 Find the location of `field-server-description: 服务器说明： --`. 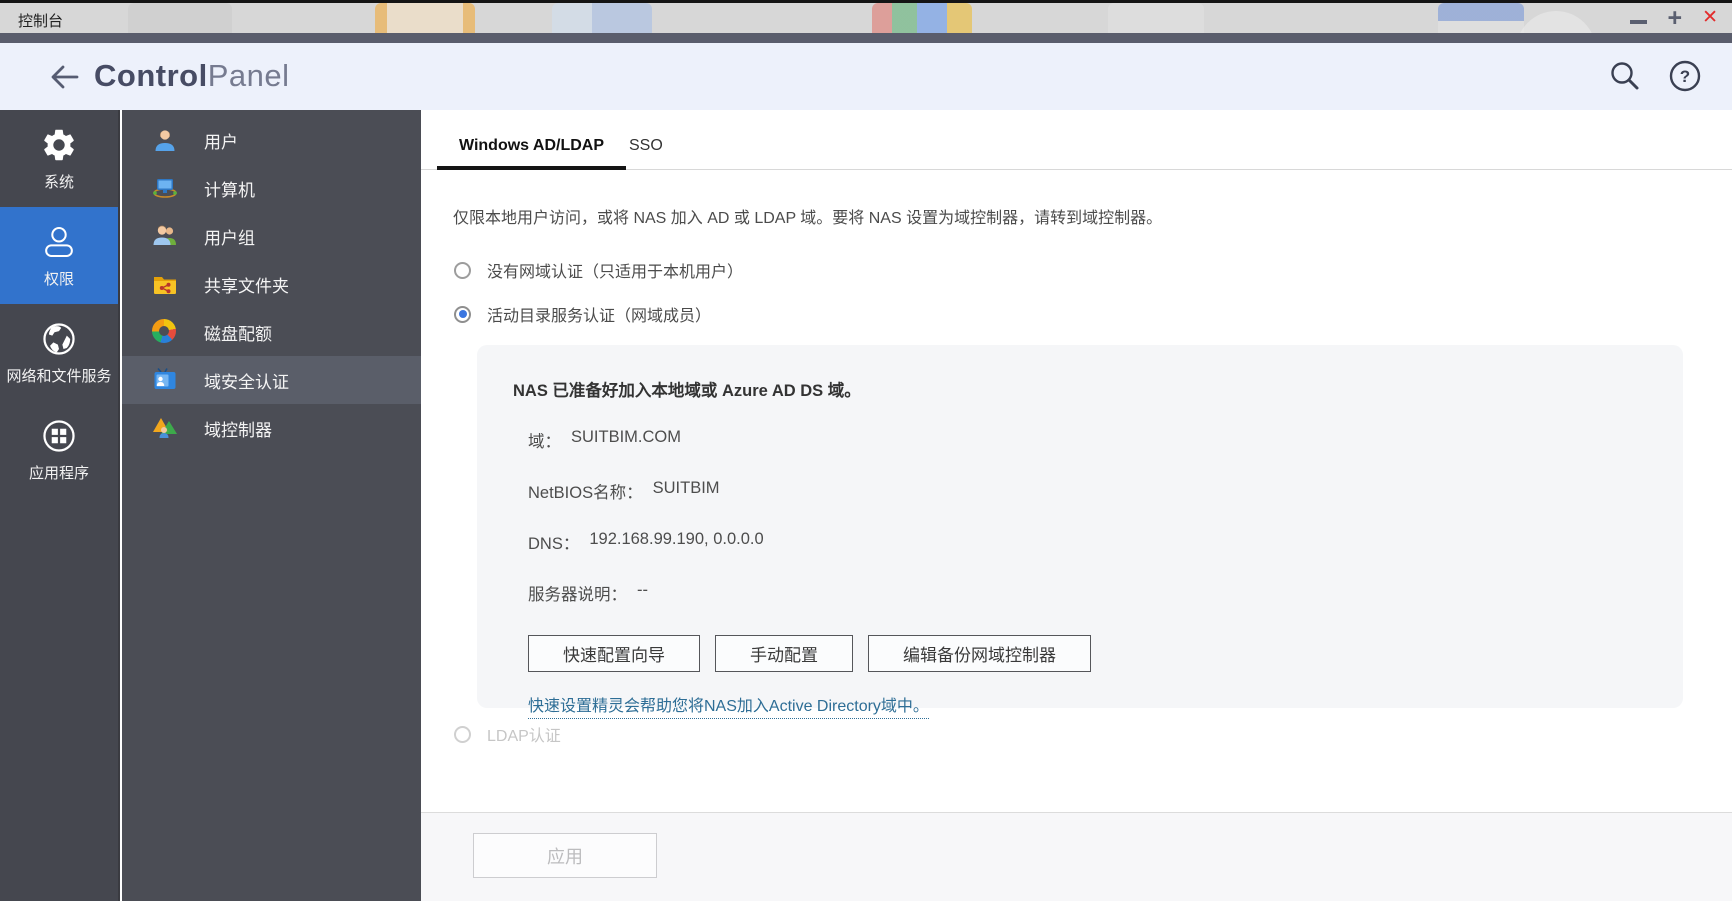

field-server-description: 服务器说明： -- is located at coordinates (588, 592).